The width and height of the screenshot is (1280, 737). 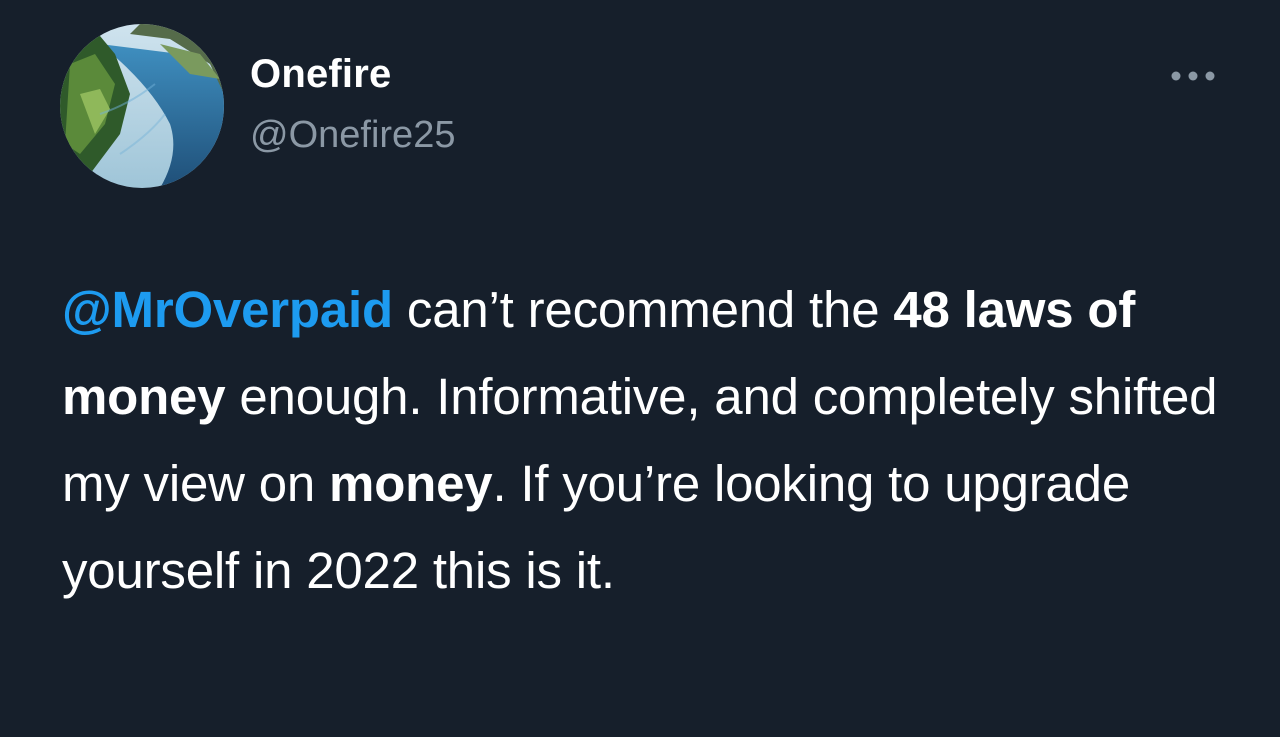 What do you see at coordinates (411, 483) in the screenshot?
I see `tweet-bold-text: money` at bounding box center [411, 483].